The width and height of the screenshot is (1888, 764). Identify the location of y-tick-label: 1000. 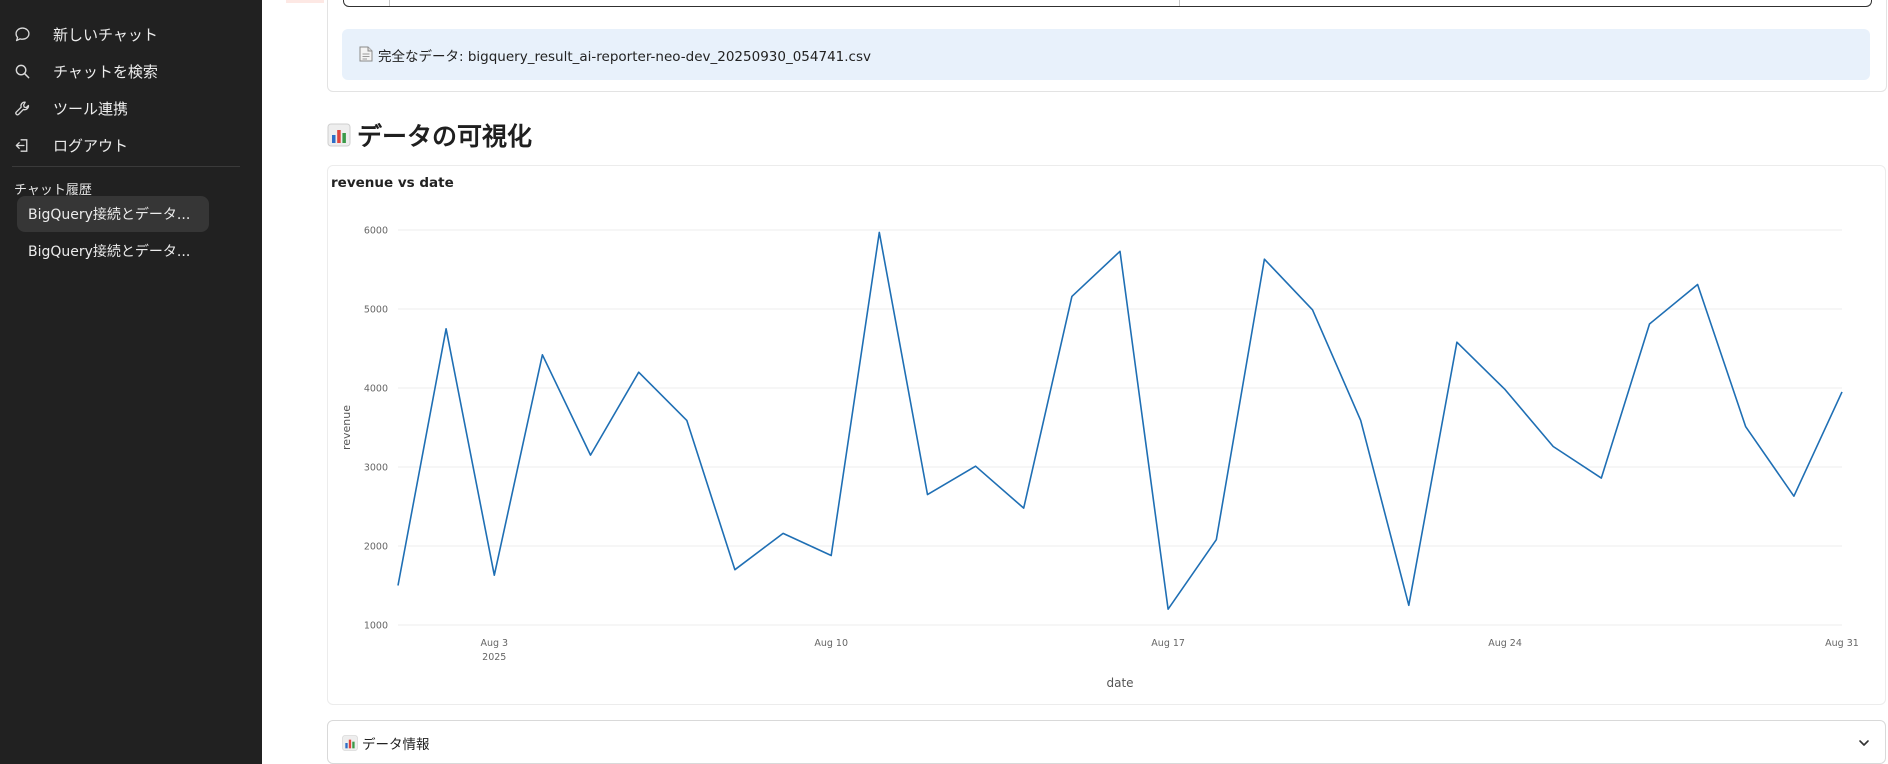
(376, 626).